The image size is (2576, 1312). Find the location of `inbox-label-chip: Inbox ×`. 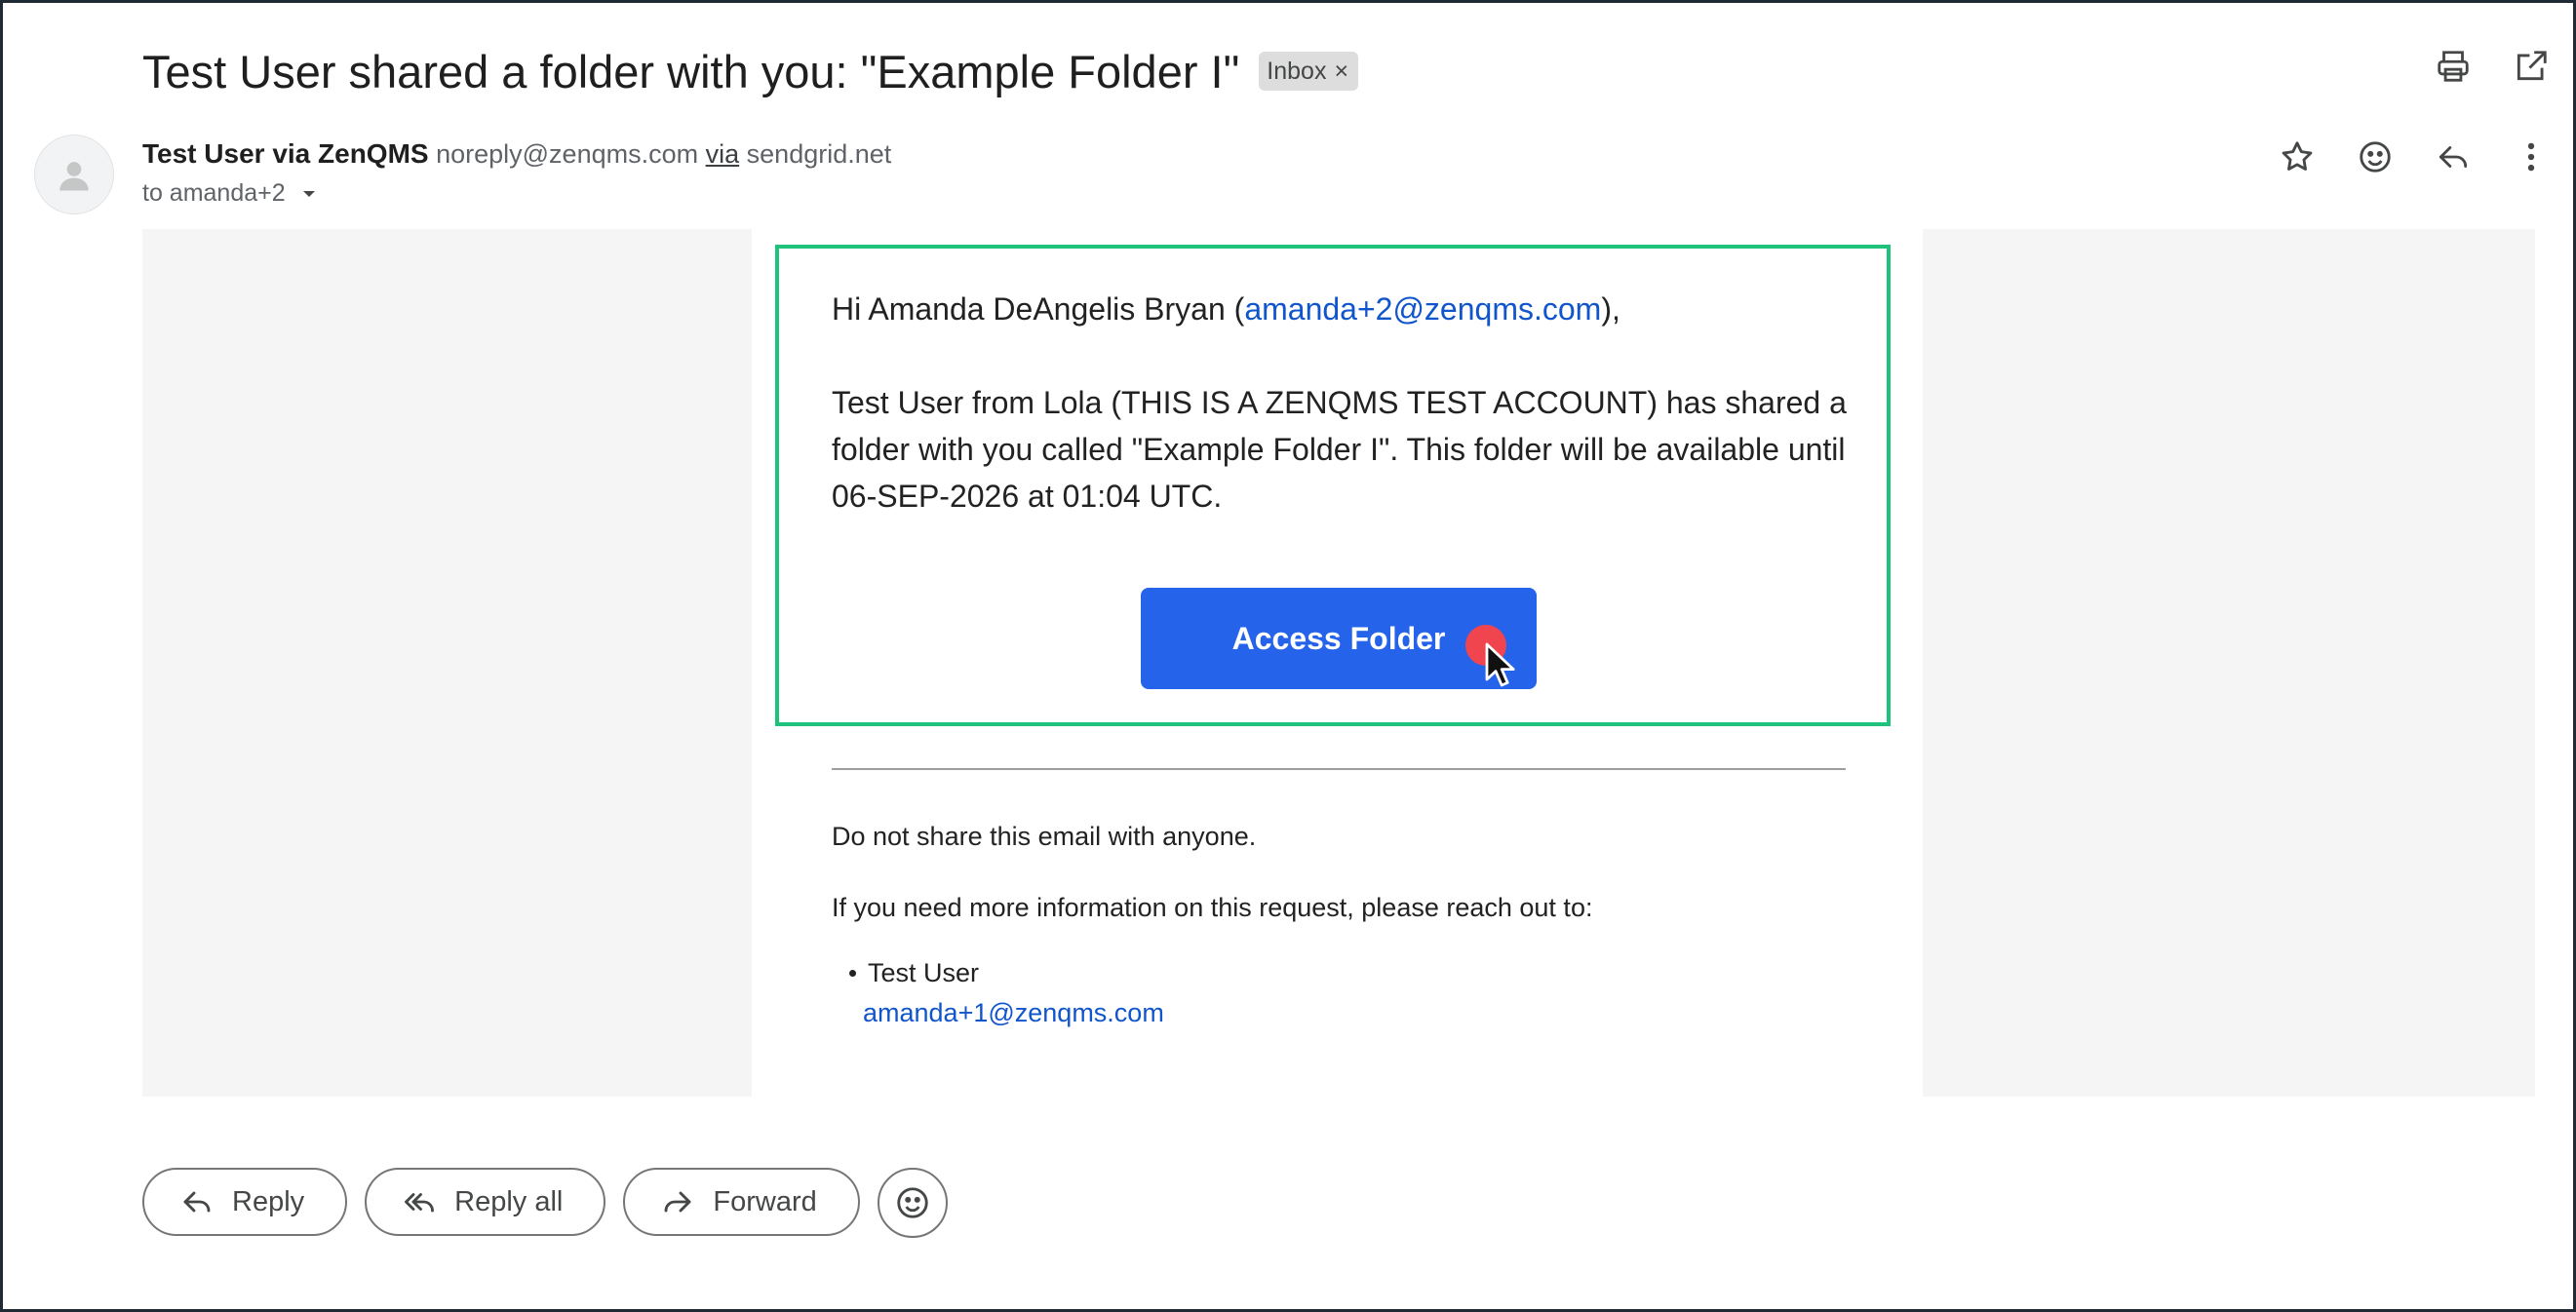

inbox-label-chip: Inbox × is located at coordinates (1309, 71).